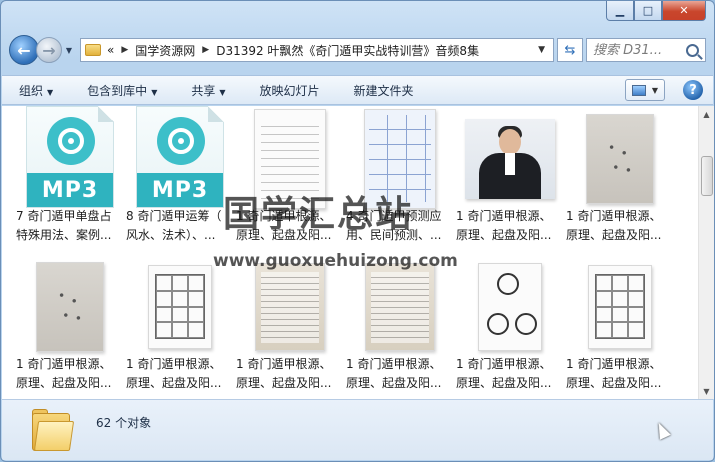  I want to click on scroll-up-icon: ▲, so click(706, 114).